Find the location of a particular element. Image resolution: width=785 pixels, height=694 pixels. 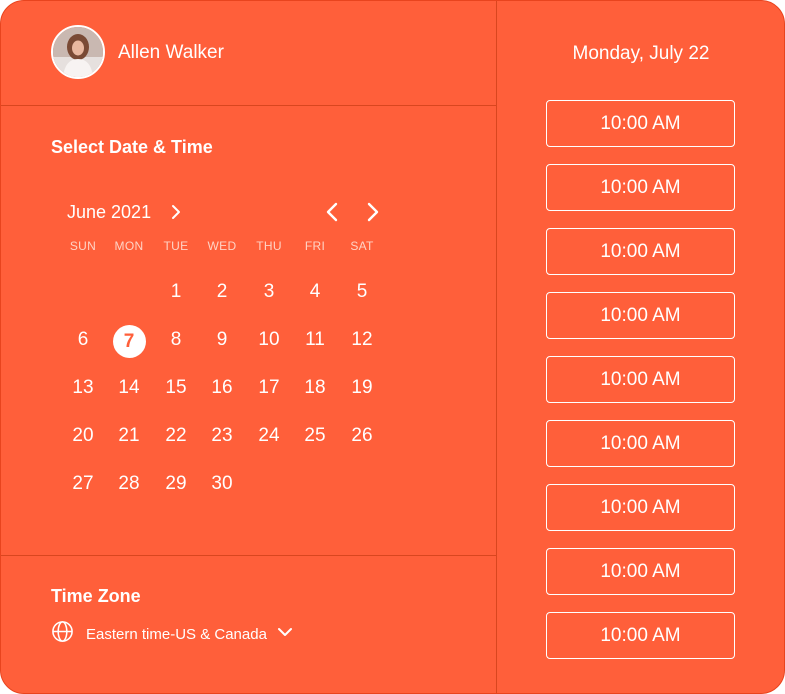

calendar-day: 22 is located at coordinates (176, 436).